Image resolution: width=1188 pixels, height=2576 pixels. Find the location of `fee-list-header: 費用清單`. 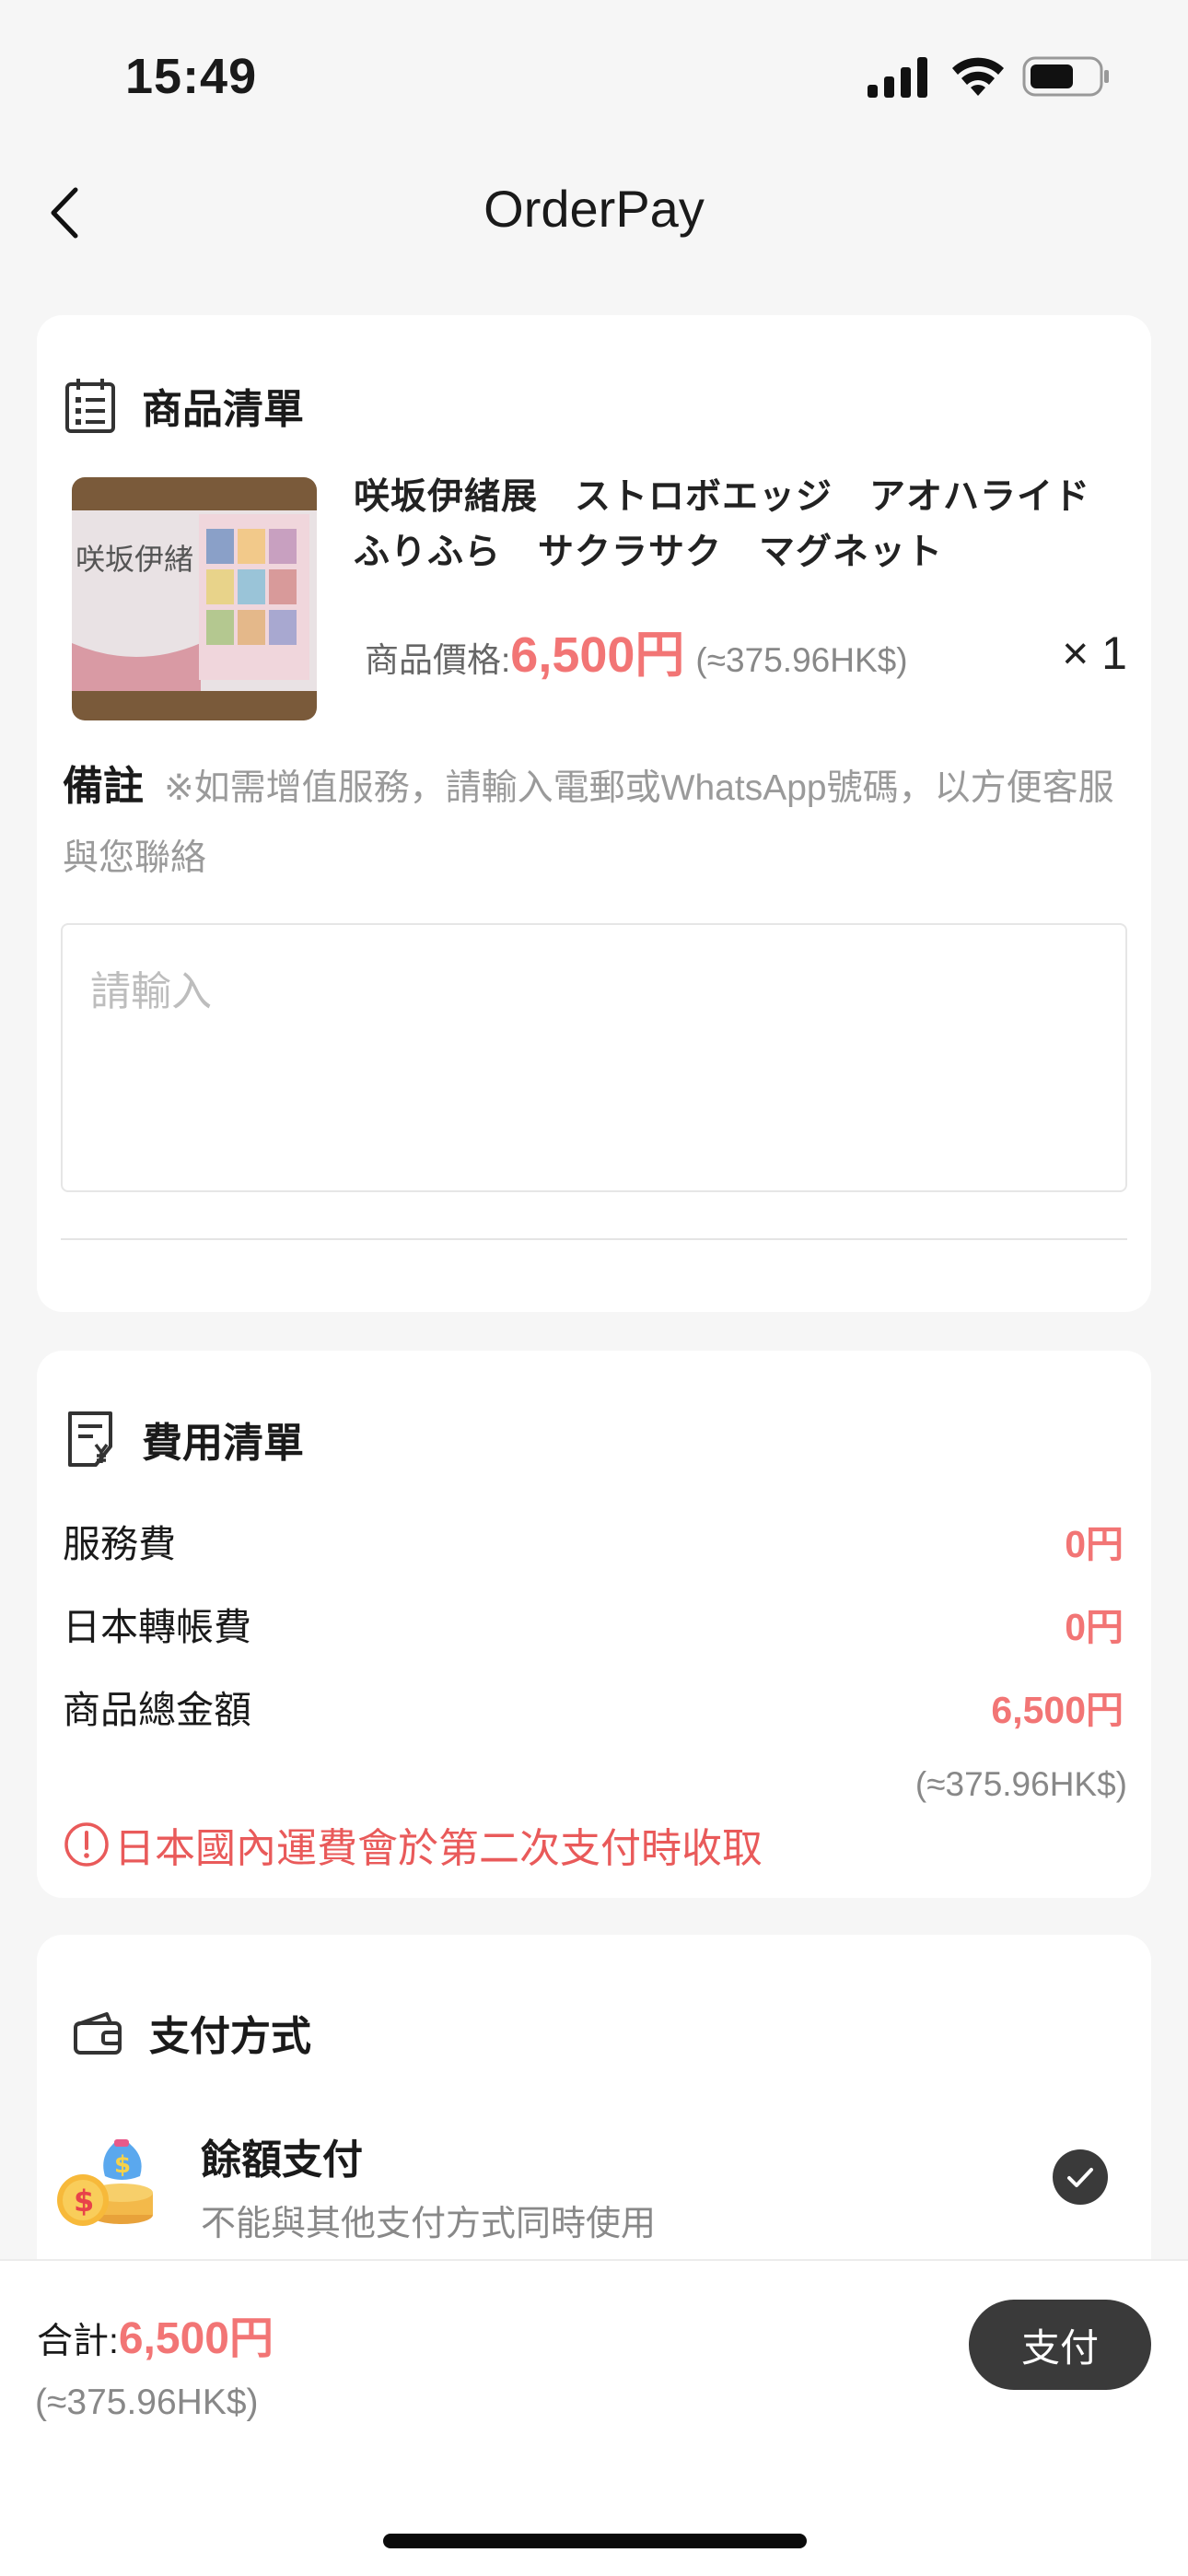

fee-list-header: 費用清單 is located at coordinates (183, 1439).